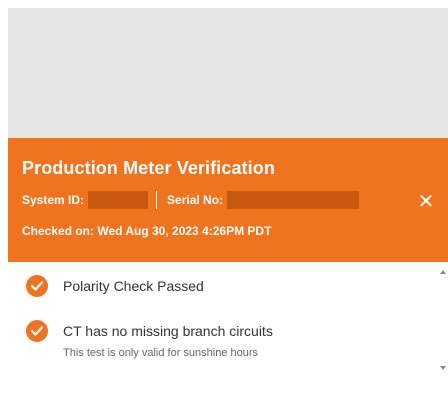  What do you see at coordinates (53, 200) in the screenshot?
I see `system-id-label: System ID:` at bounding box center [53, 200].